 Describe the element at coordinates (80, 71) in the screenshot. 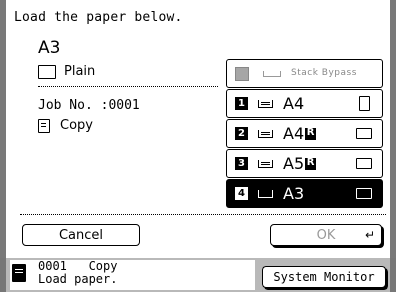

I see `paper-type-label: Plain` at that location.